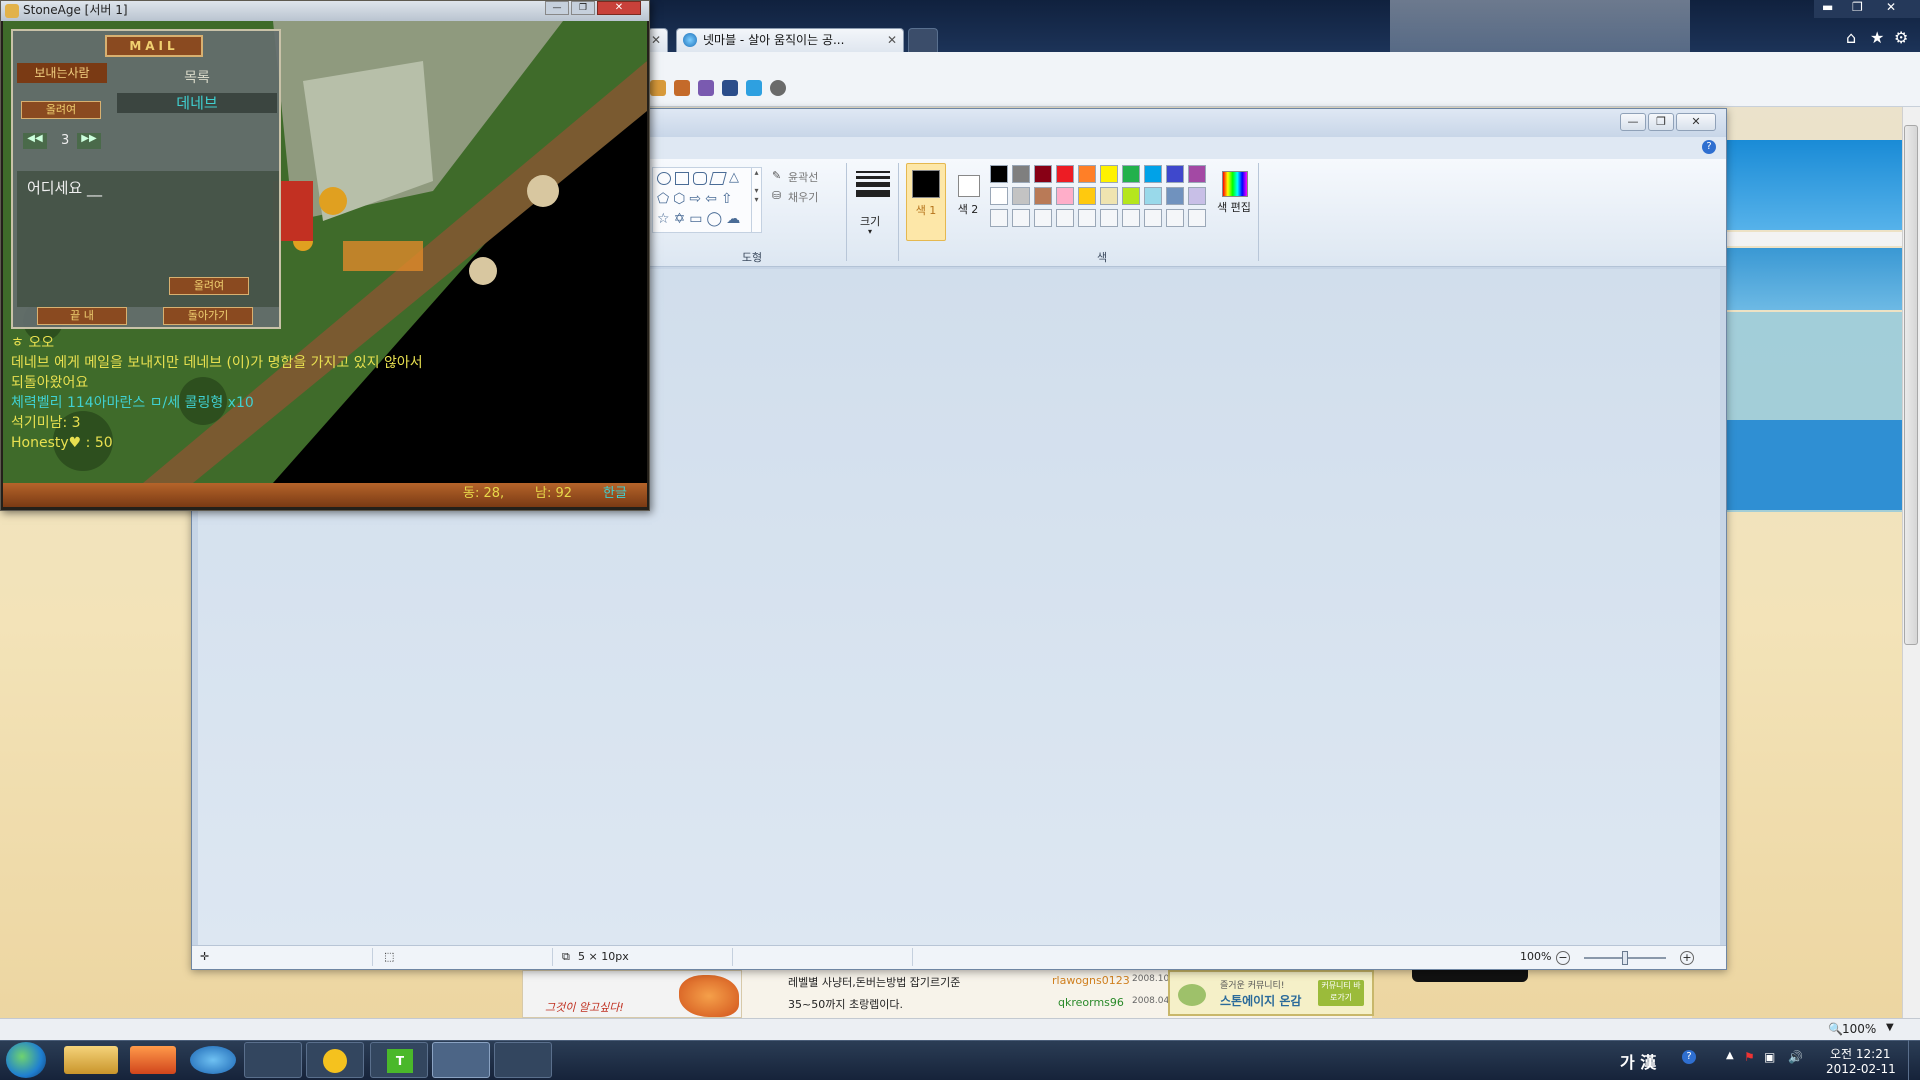 This screenshot has width=1920, height=1080. Describe the element at coordinates (1730, 1055) in the screenshot. I see `tray-expand-icon: ▲` at that location.